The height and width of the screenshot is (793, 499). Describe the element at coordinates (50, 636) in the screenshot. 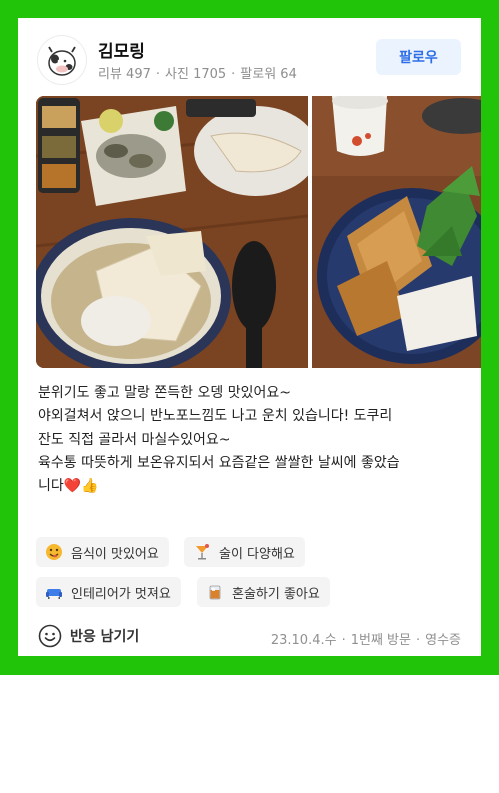

I see `smile-icon` at that location.